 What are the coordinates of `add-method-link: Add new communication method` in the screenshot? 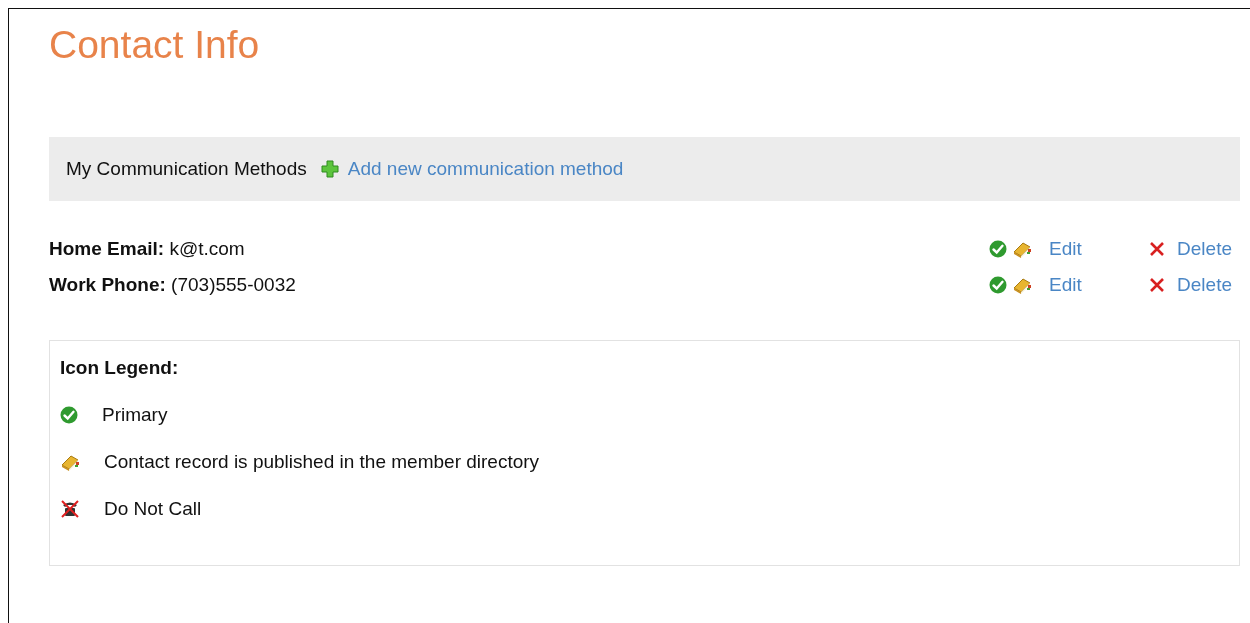 It's located at (472, 169).